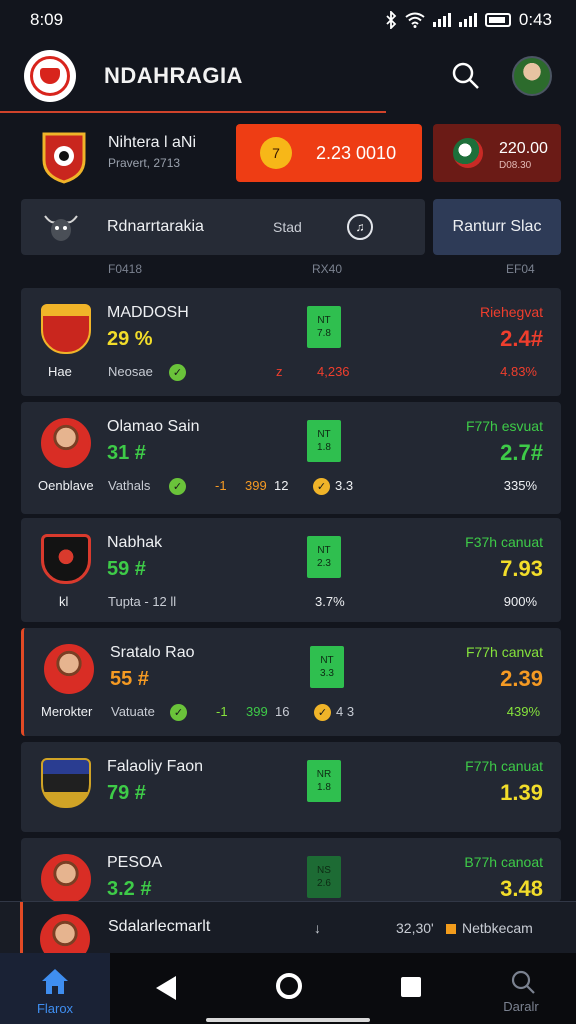 The height and width of the screenshot is (1024, 576). Describe the element at coordinates (515, 165) in the screenshot. I see `odds-sub-value: D08.30` at that location.